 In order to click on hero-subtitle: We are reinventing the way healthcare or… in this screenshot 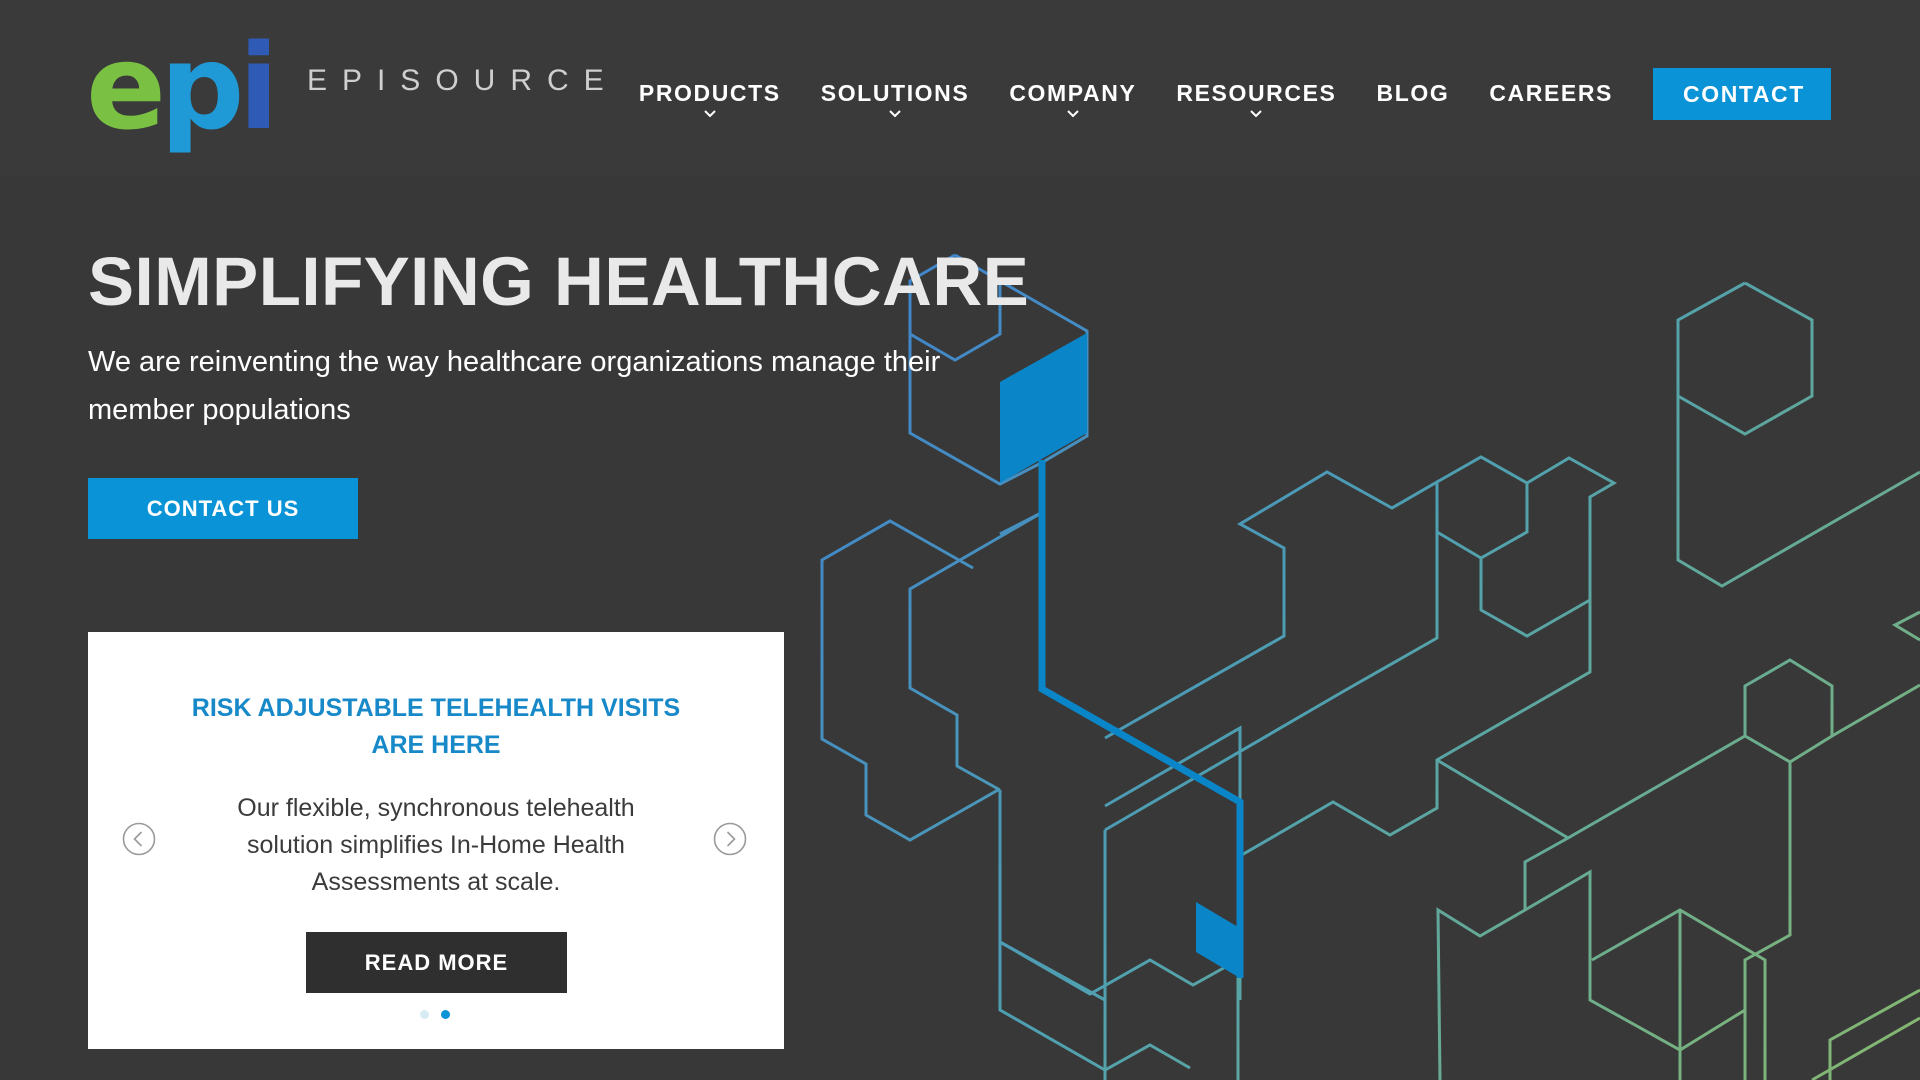, I will do `click(514, 386)`.